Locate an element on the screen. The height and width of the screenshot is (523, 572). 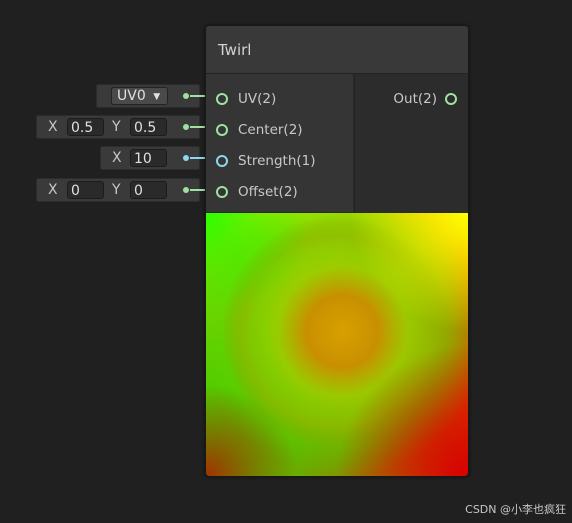
offset-x-input: 0 is located at coordinates (85, 190).